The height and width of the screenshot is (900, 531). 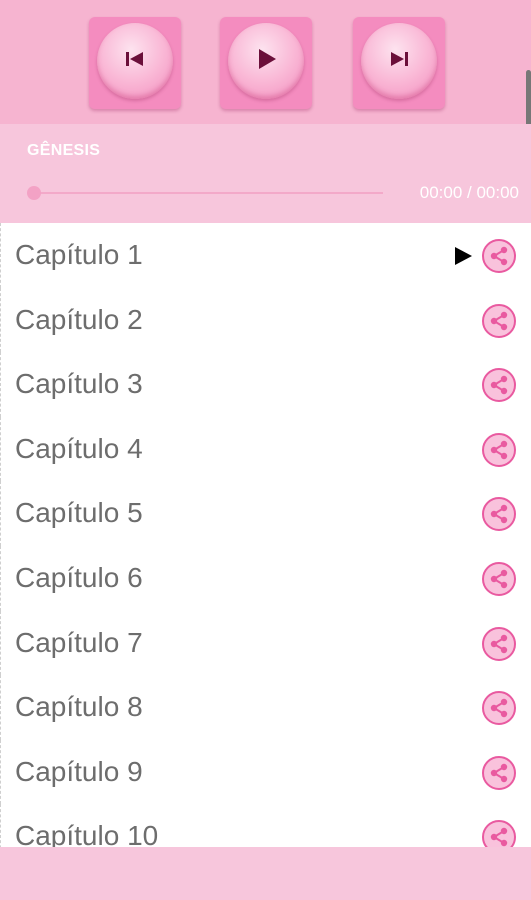 What do you see at coordinates (265, 578) in the screenshot?
I see `chapter-row: Capítulo 6` at bounding box center [265, 578].